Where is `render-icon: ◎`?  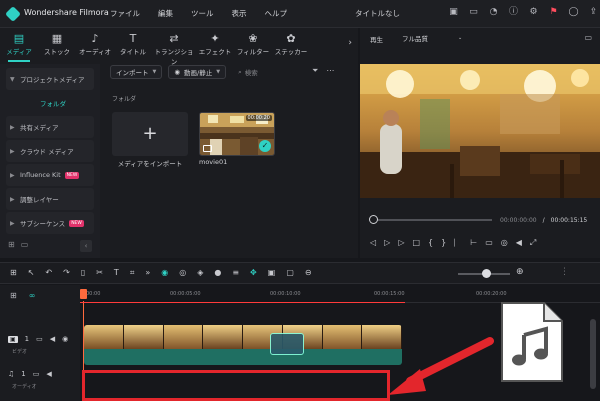 render-icon: ◎ is located at coordinates (182, 273).